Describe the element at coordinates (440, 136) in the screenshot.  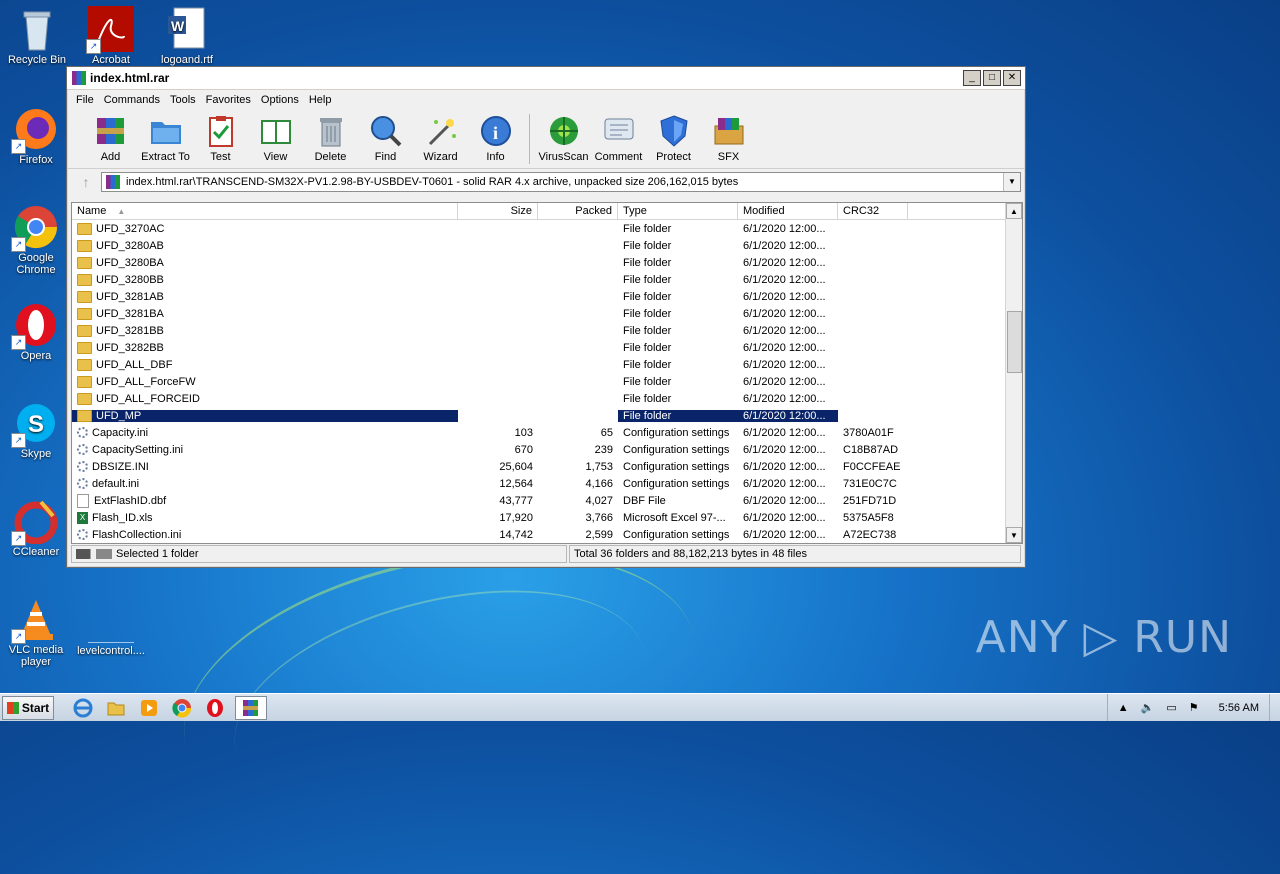
I see `wizard-button: Wizard` at that location.